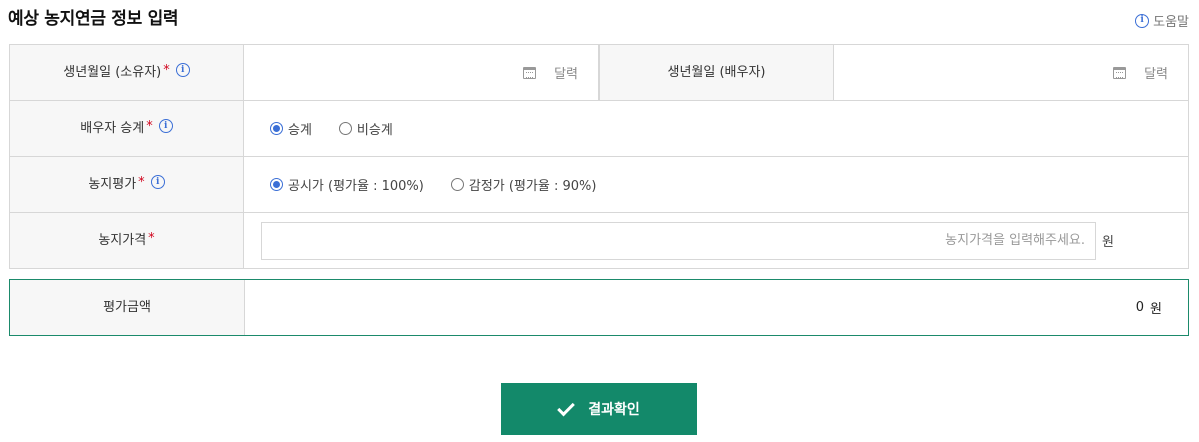  I want to click on land-price-cell: 원, so click(716, 240).